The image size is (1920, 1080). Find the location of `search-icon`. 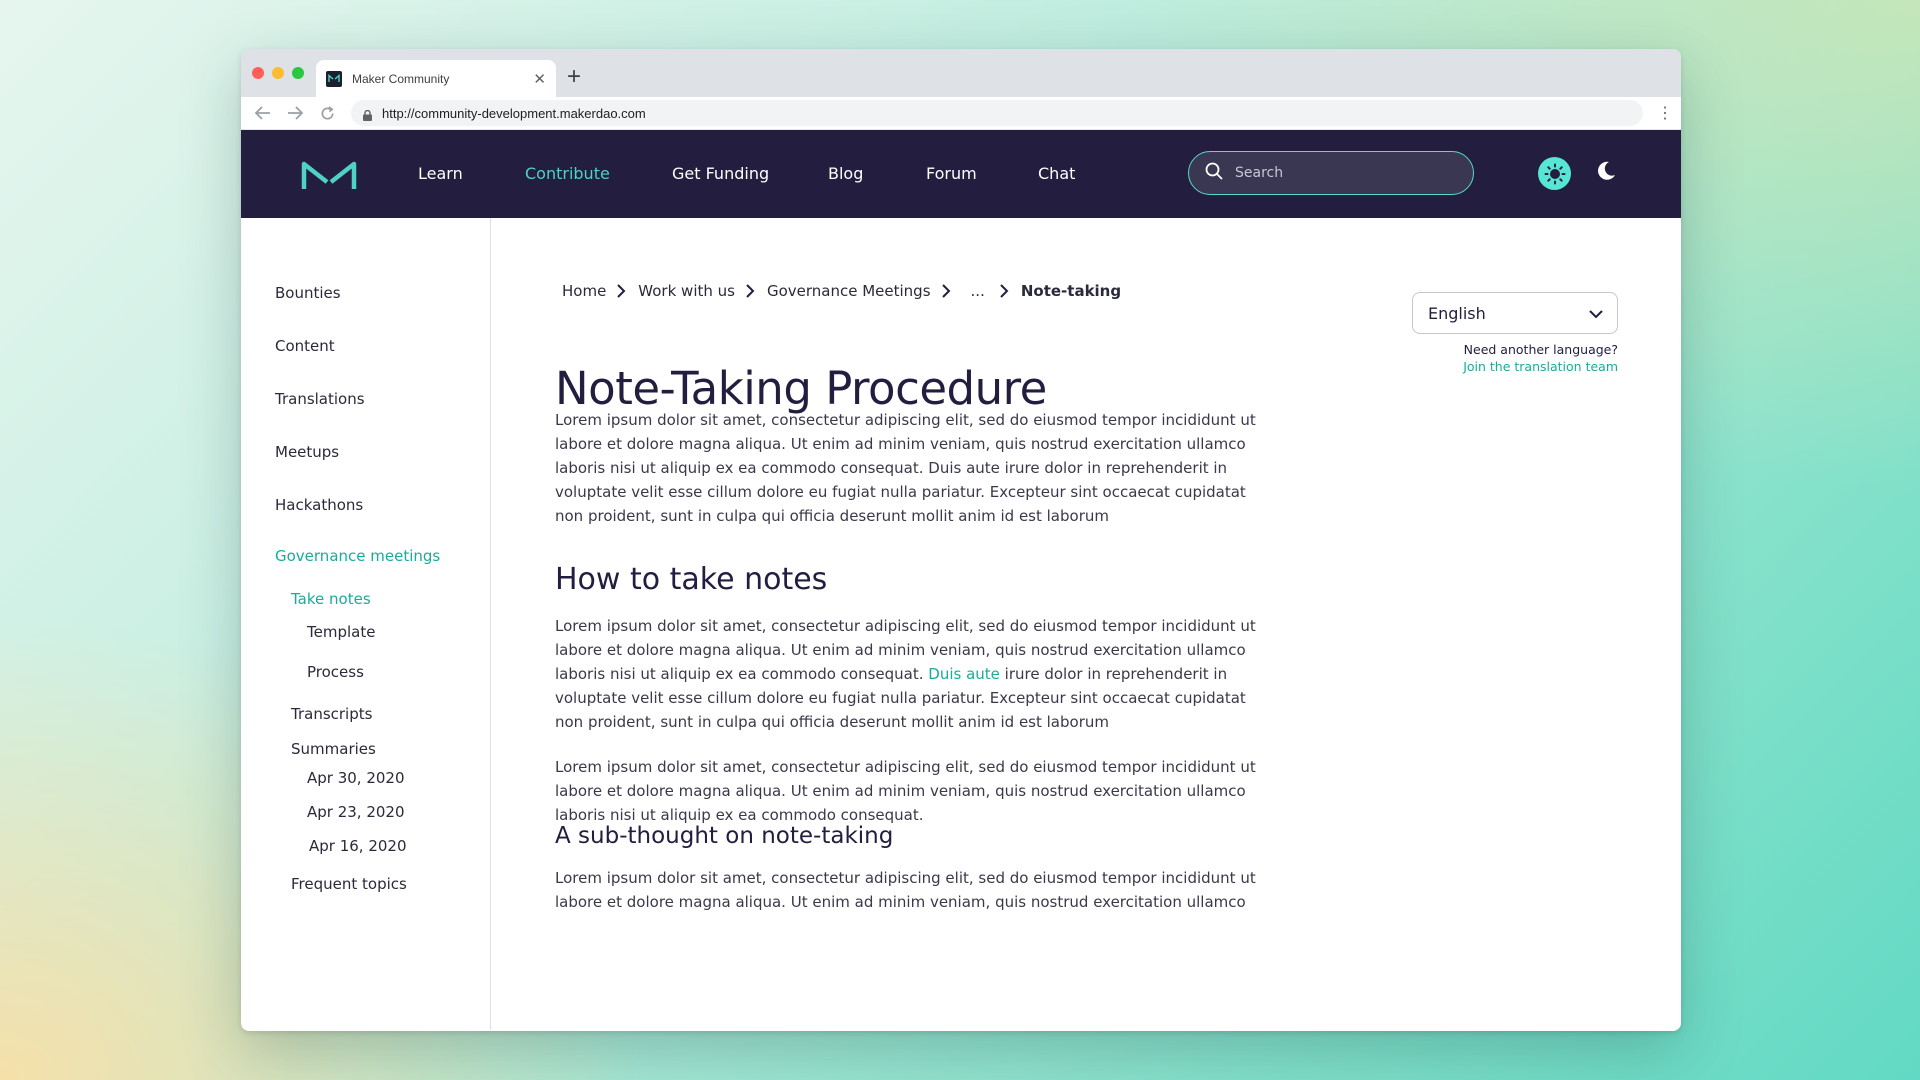

search-icon is located at coordinates (1214, 173).